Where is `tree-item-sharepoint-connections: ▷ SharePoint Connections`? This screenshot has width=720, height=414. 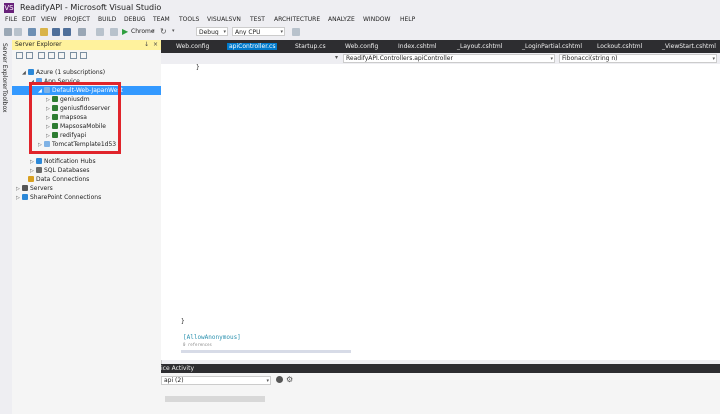 tree-item-sharepoint-connections: ▷ SharePoint Connections is located at coordinates (58, 197).